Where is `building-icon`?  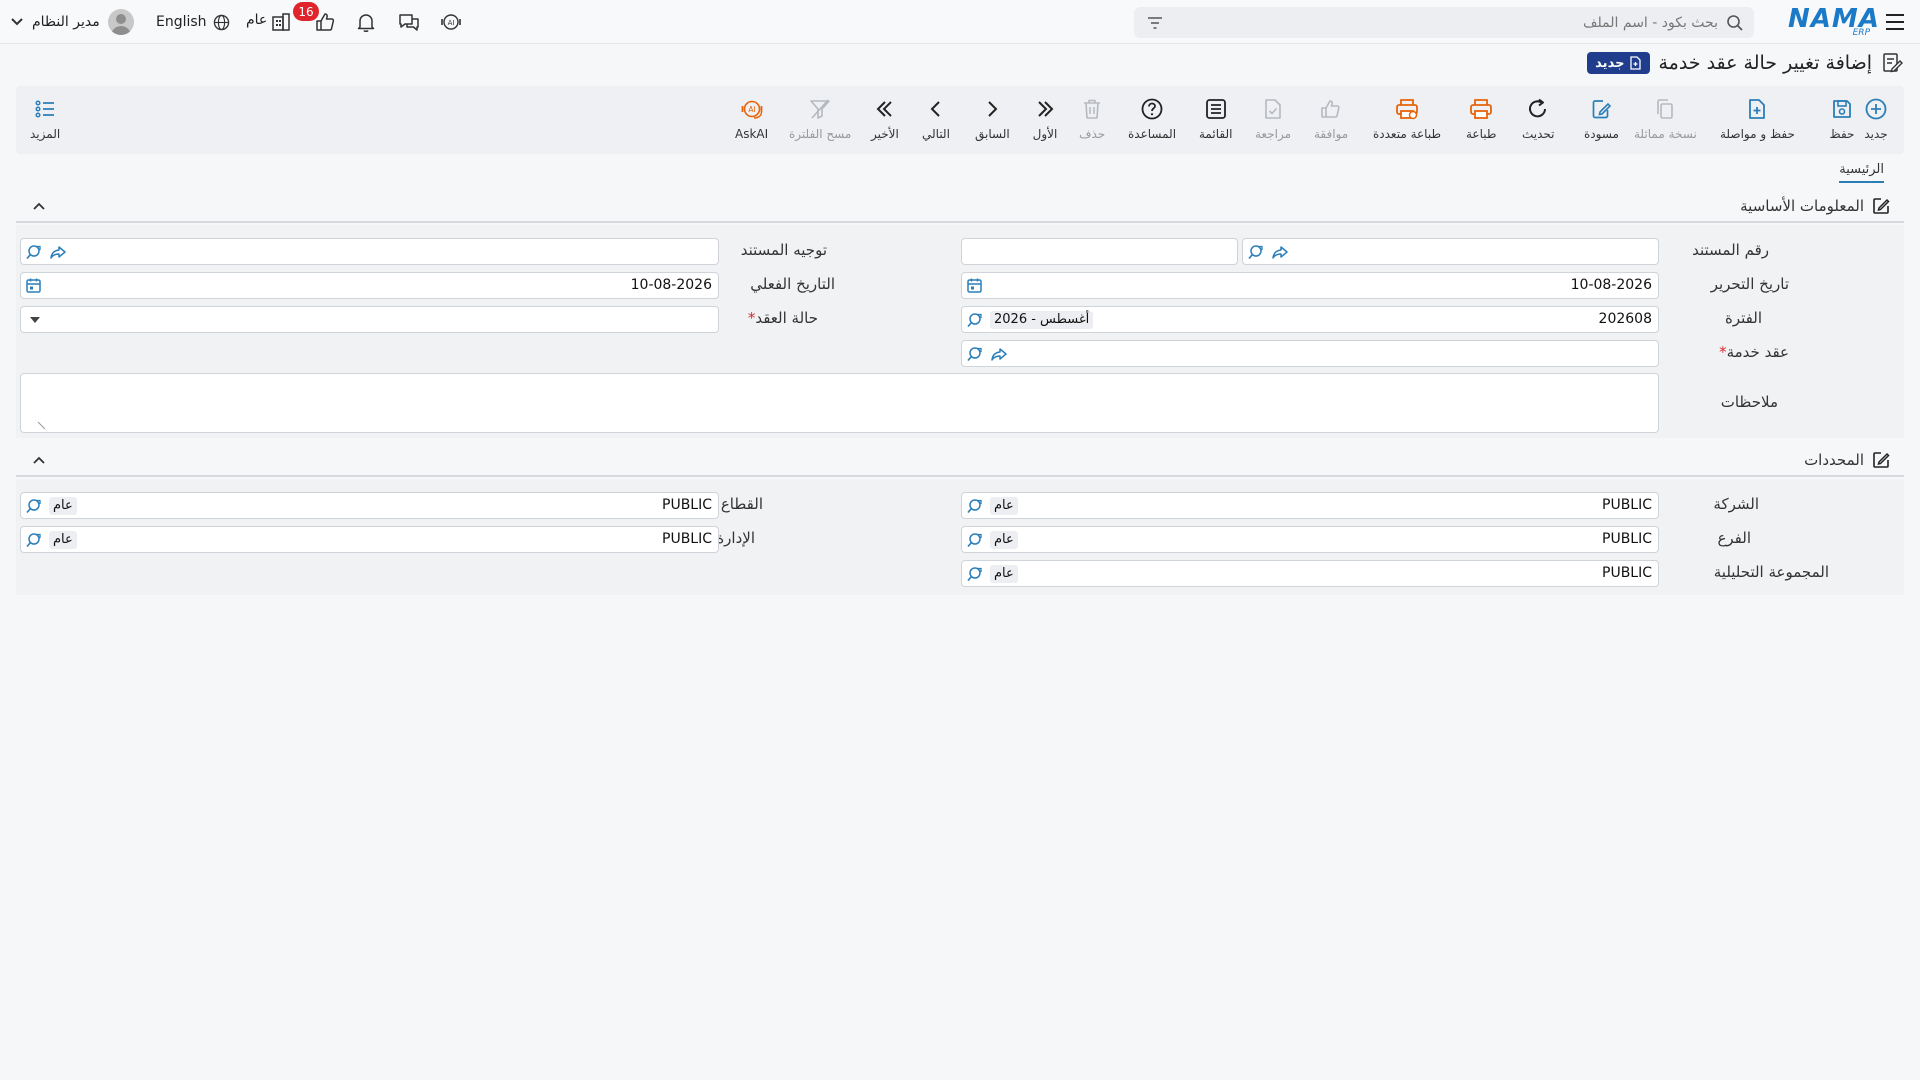 building-icon is located at coordinates (281, 22).